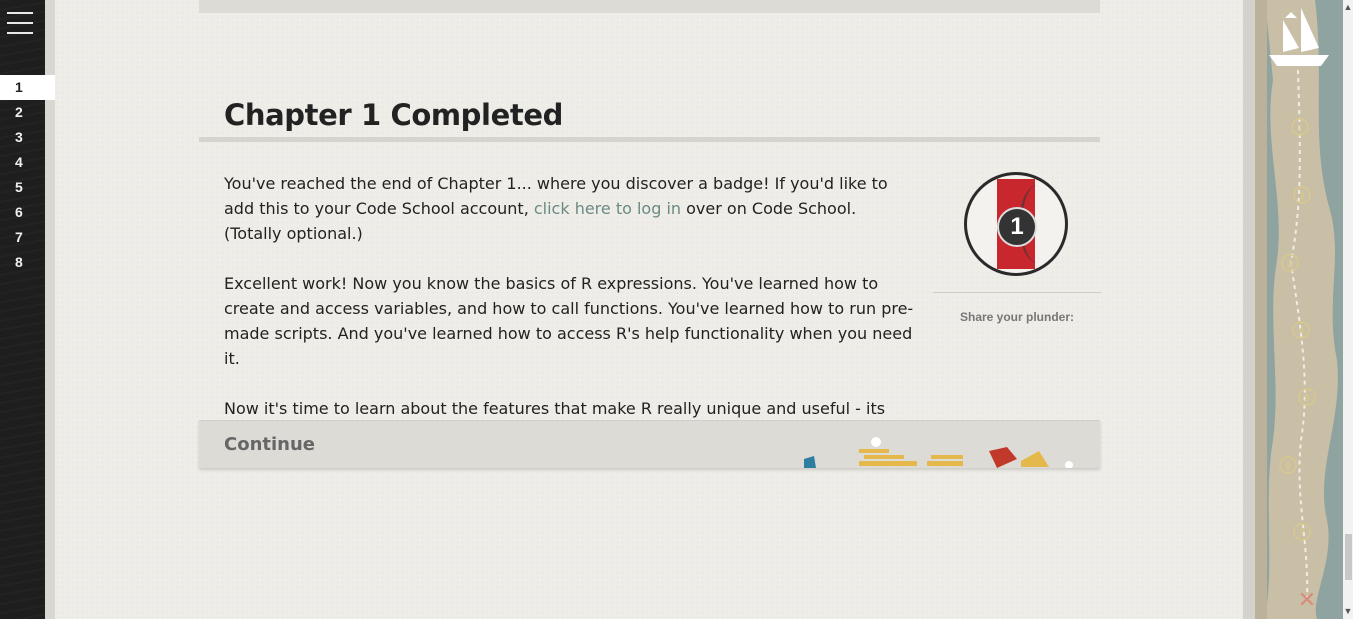 This screenshot has height=619, width=1353. What do you see at coordinates (1017, 227) in the screenshot?
I see `badge-number: 1` at bounding box center [1017, 227].